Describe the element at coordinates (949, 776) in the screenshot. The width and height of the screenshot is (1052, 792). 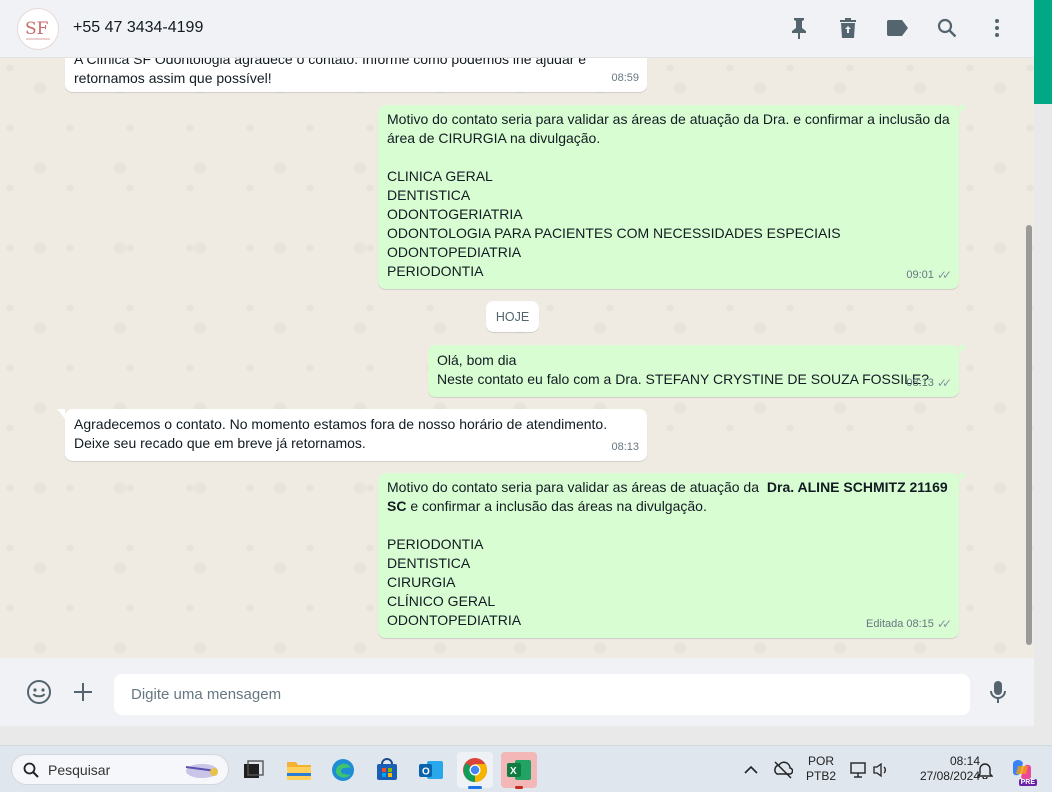
I see `clock-date: 27/08/2024` at that location.